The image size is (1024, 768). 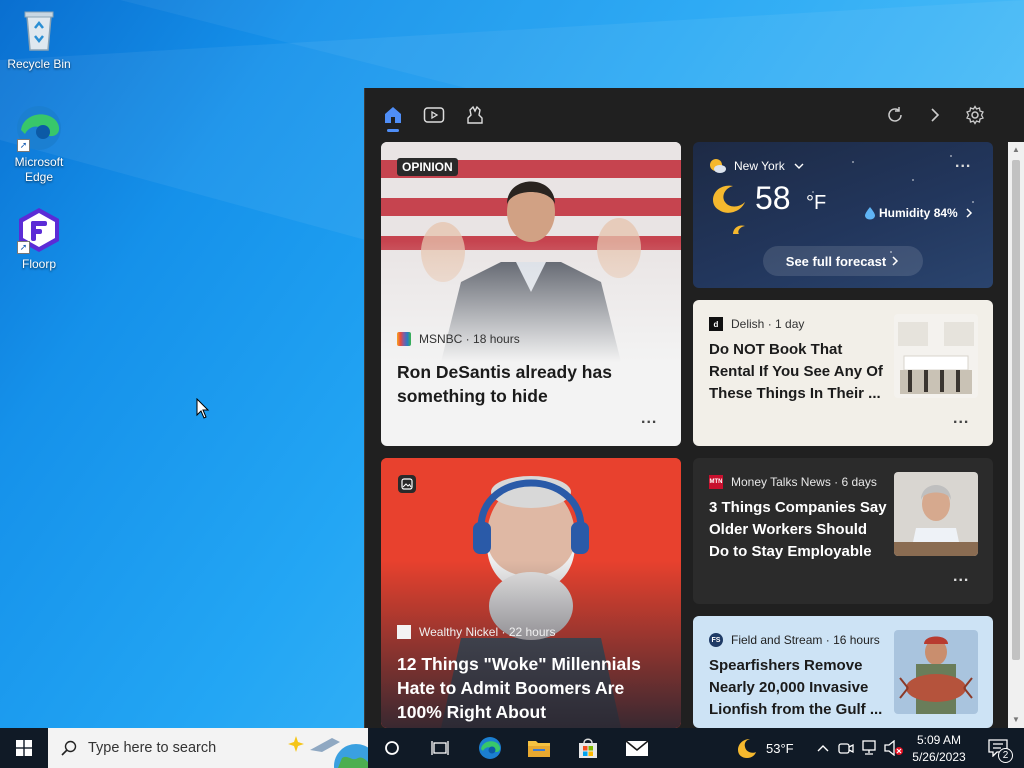 I want to click on article-age: 6 days, so click(x=859, y=482).